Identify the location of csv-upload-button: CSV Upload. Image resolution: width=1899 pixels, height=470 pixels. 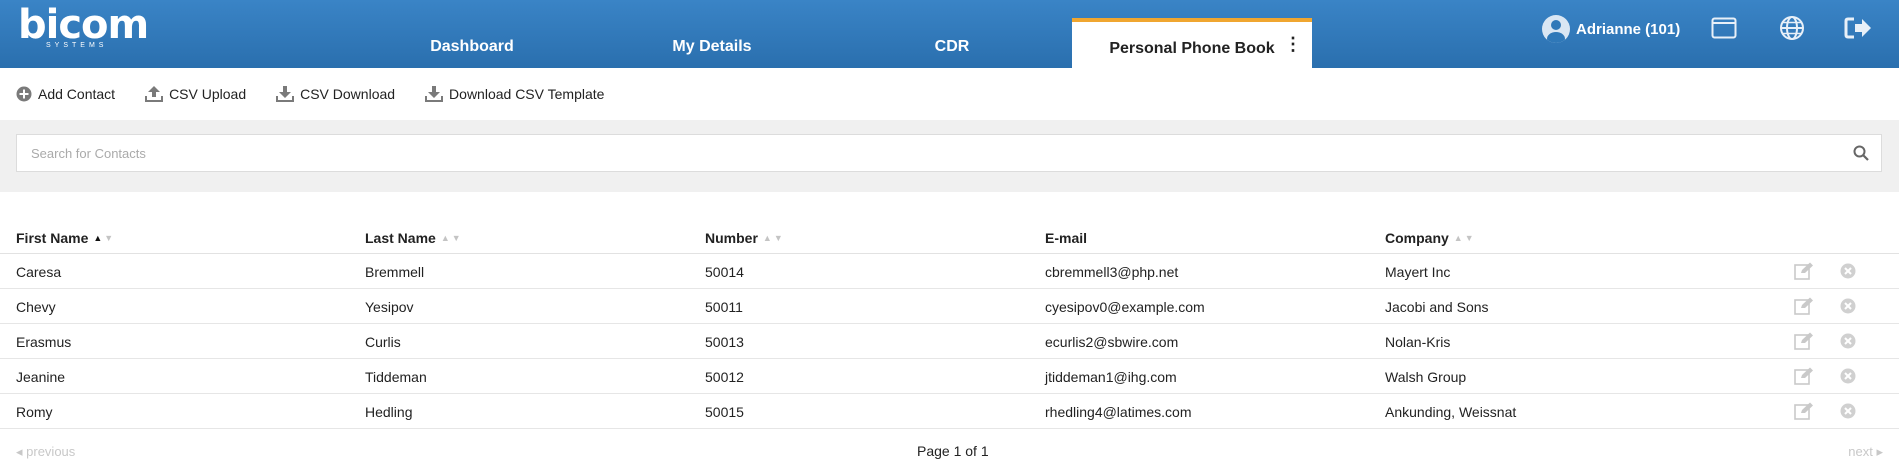
(195, 94).